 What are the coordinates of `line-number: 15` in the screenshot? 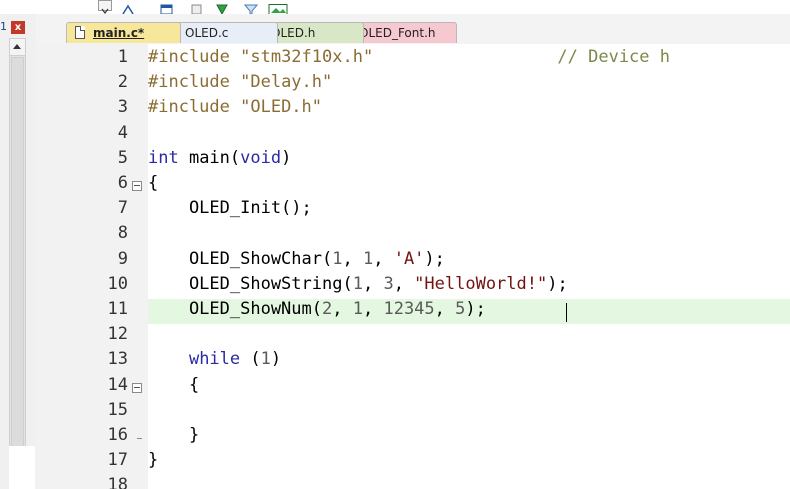 It's located at (117, 410).